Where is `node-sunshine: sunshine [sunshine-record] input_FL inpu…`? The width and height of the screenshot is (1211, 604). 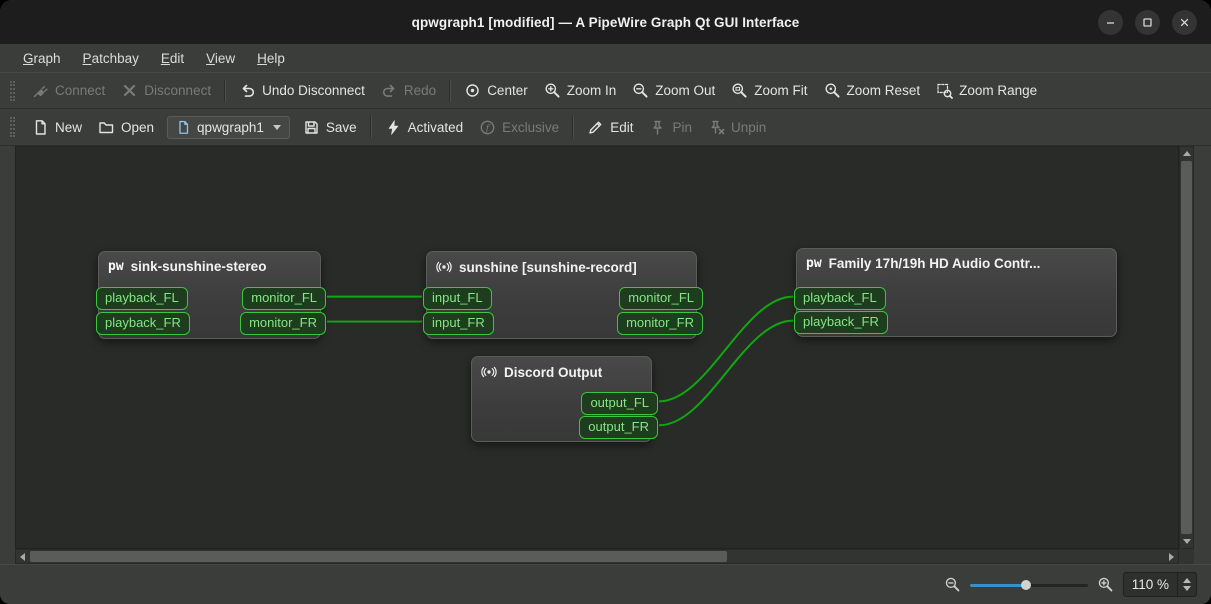
node-sunshine: sunshine [sunshine-record] input_FL inpu… is located at coordinates (563, 295).